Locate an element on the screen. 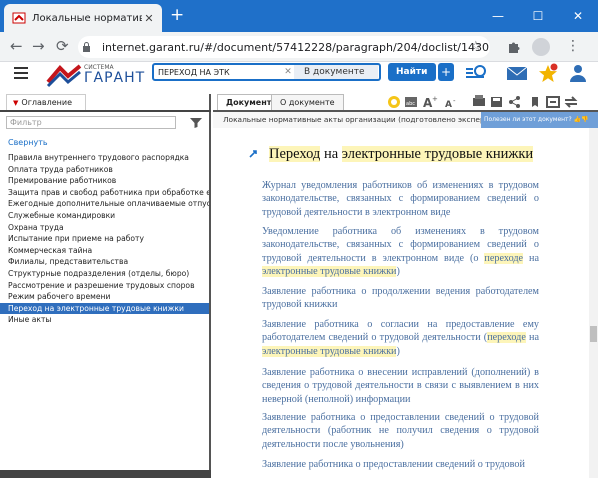 The width and height of the screenshot is (598, 478). browser-tab: Локальные нормативные акты ✕ is located at coordinates (83, 18).